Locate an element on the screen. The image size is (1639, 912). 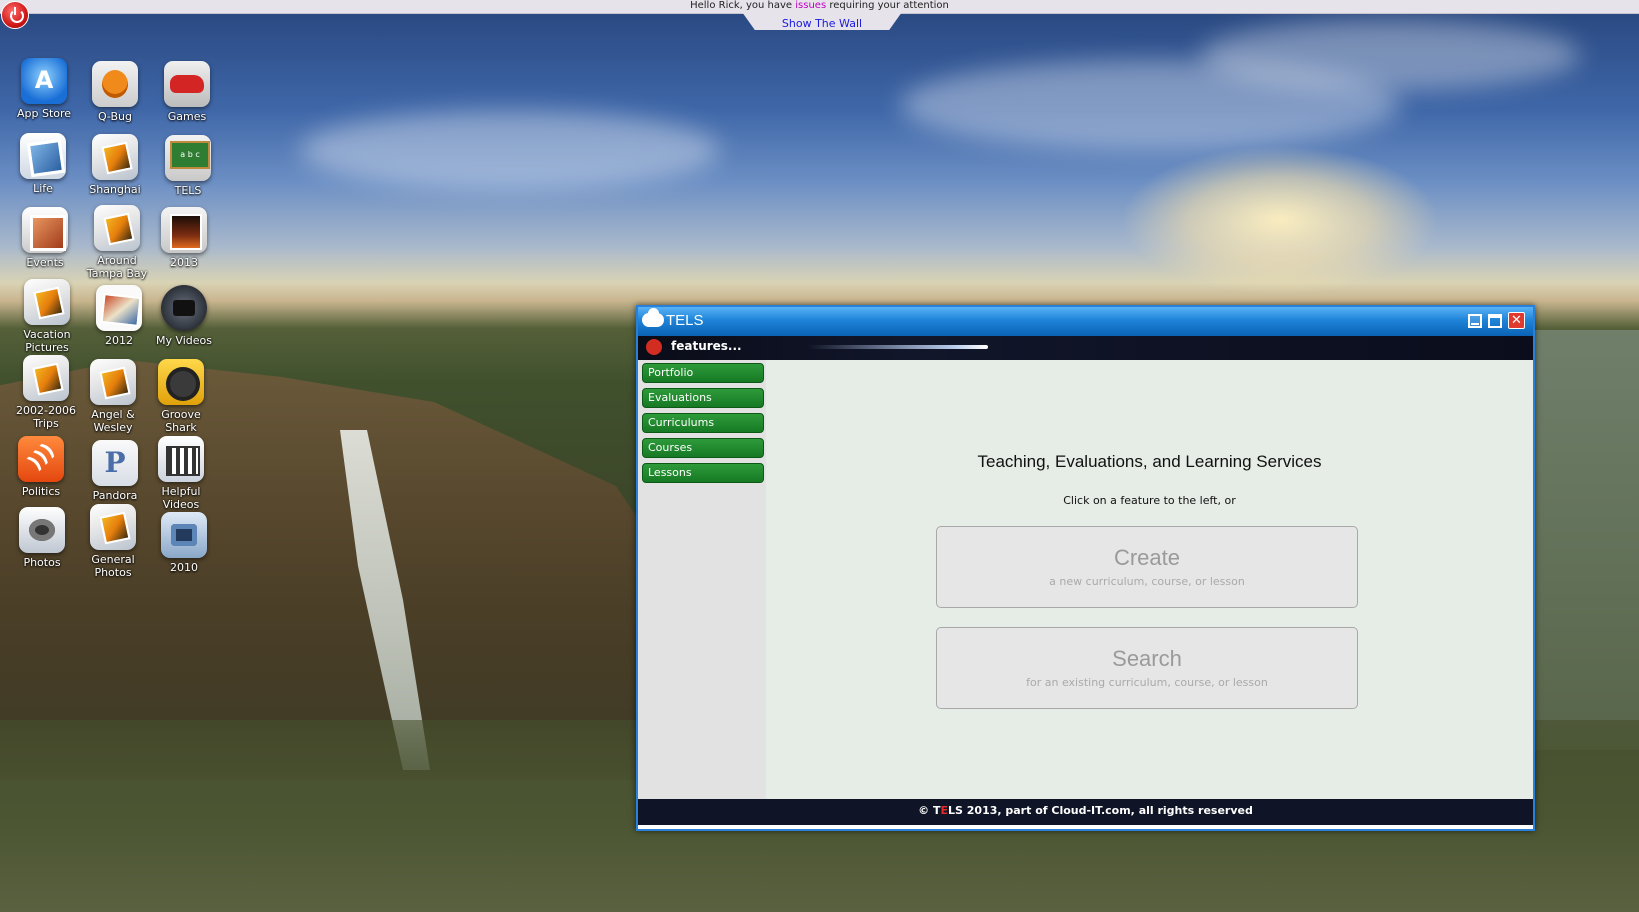
desktop-icon-my-videos: My Videos is located at coordinates (184, 316).